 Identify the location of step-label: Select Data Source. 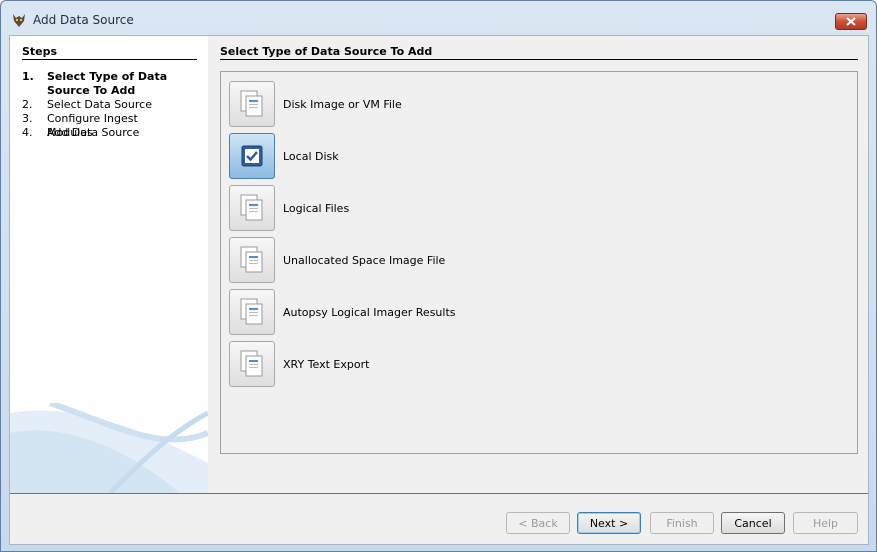
(99, 104).